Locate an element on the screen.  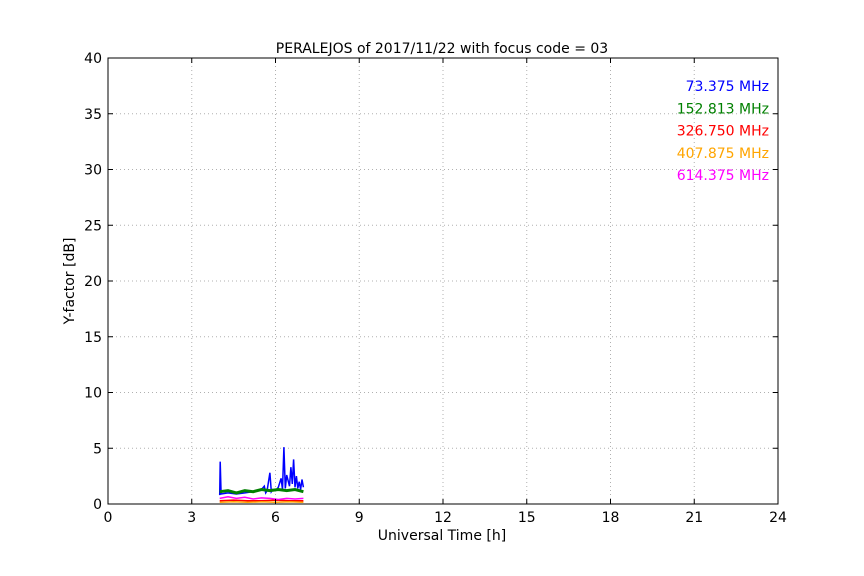
series-line-614-375-MHz is located at coordinates (261, 498).